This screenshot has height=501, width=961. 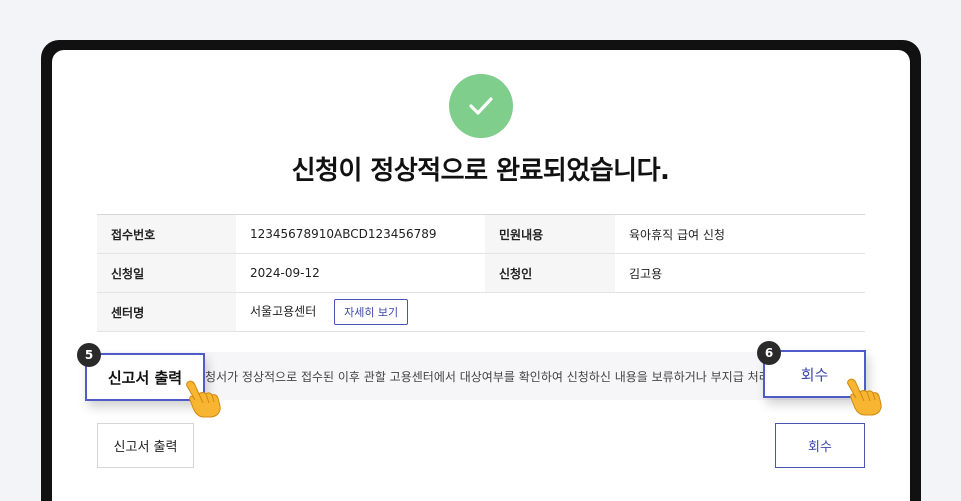 What do you see at coordinates (89, 355) in the screenshot?
I see `step-badge-5: 5` at bounding box center [89, 355].